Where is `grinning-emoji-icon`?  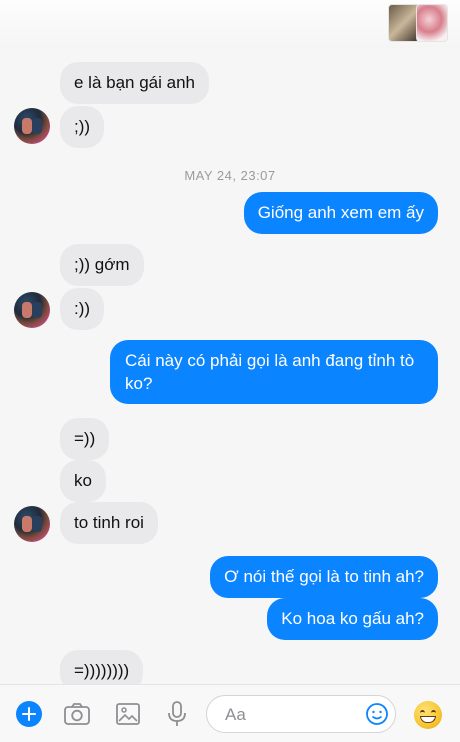
grinning-emoji-icon is located at coordinates (428, 715).